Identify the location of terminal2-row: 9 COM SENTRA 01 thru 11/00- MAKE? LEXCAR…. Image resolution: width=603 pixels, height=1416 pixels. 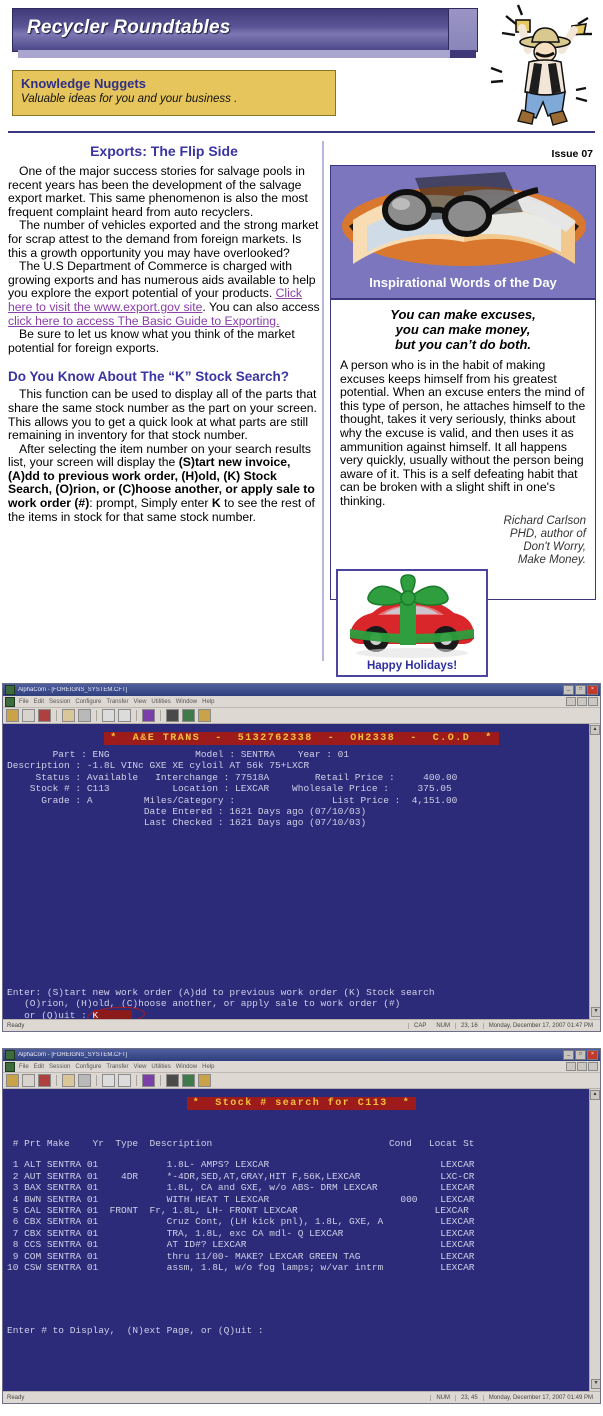
(301, 1256).